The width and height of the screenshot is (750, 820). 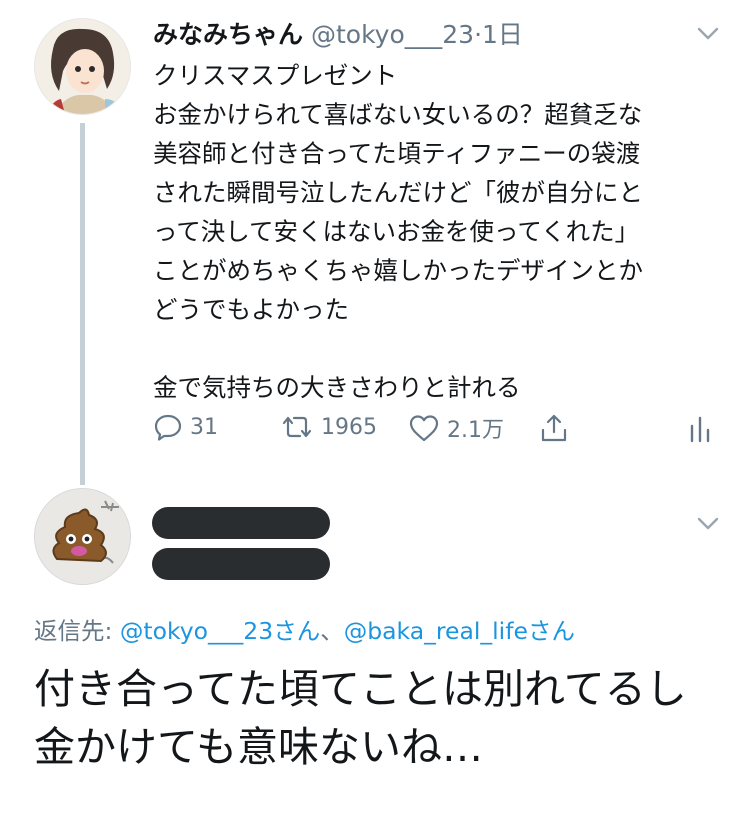 I want to click on share-icon, so click(x=554, y=428).